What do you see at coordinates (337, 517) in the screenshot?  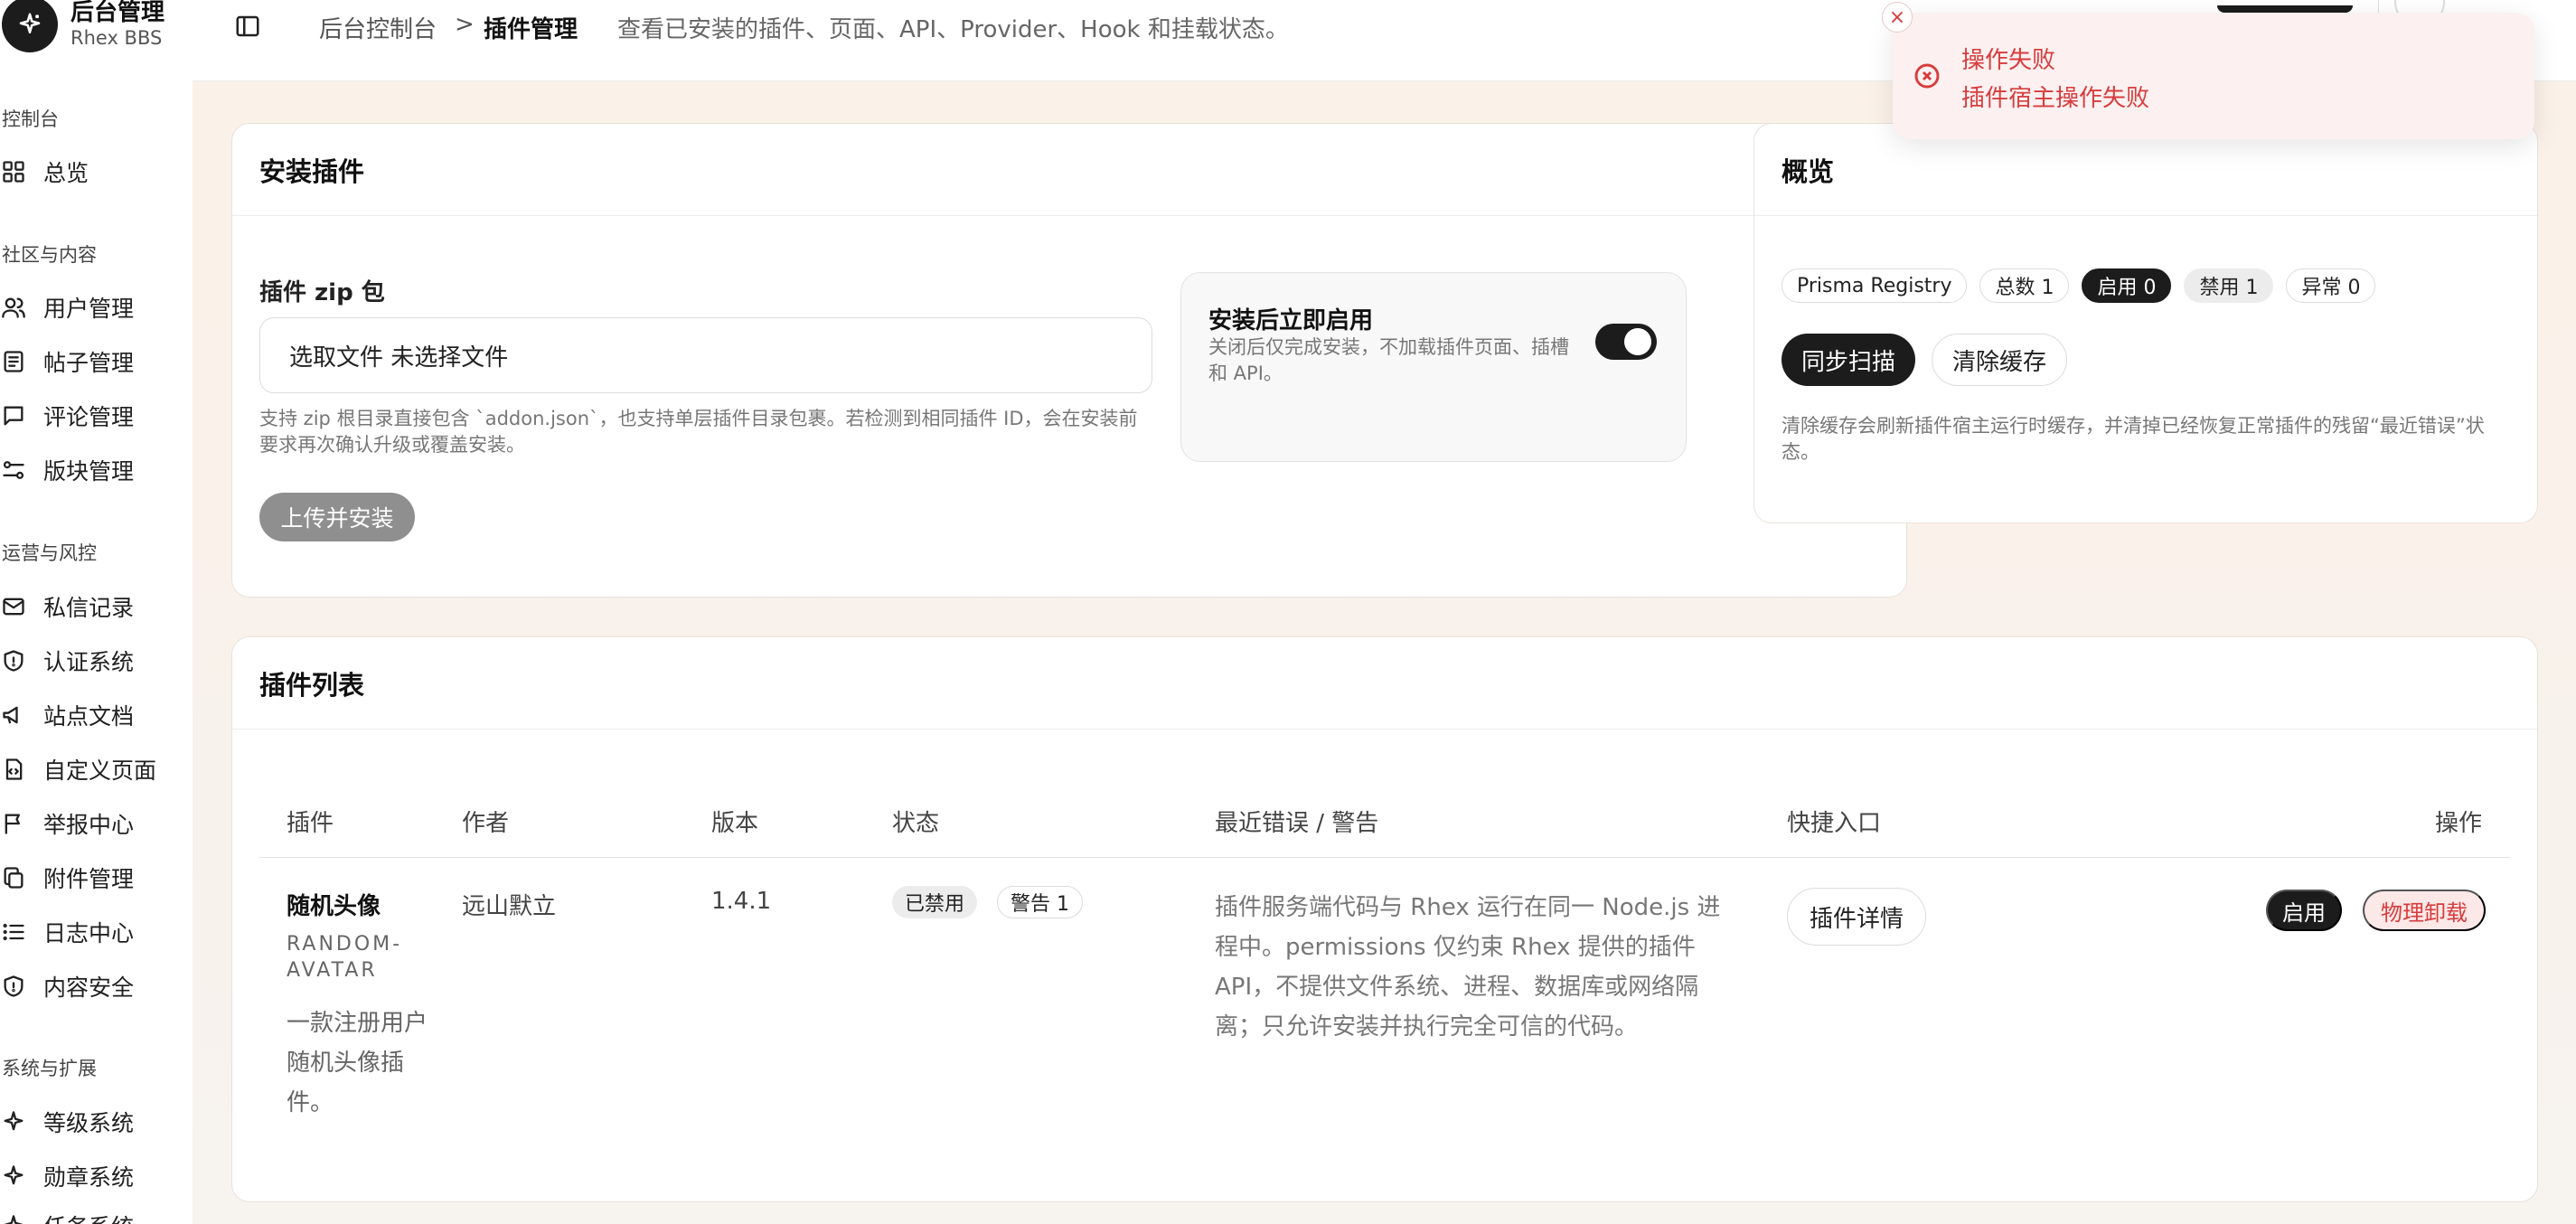 I see `upload-install-button: 上传并安装` at bounding box center [337, 517].